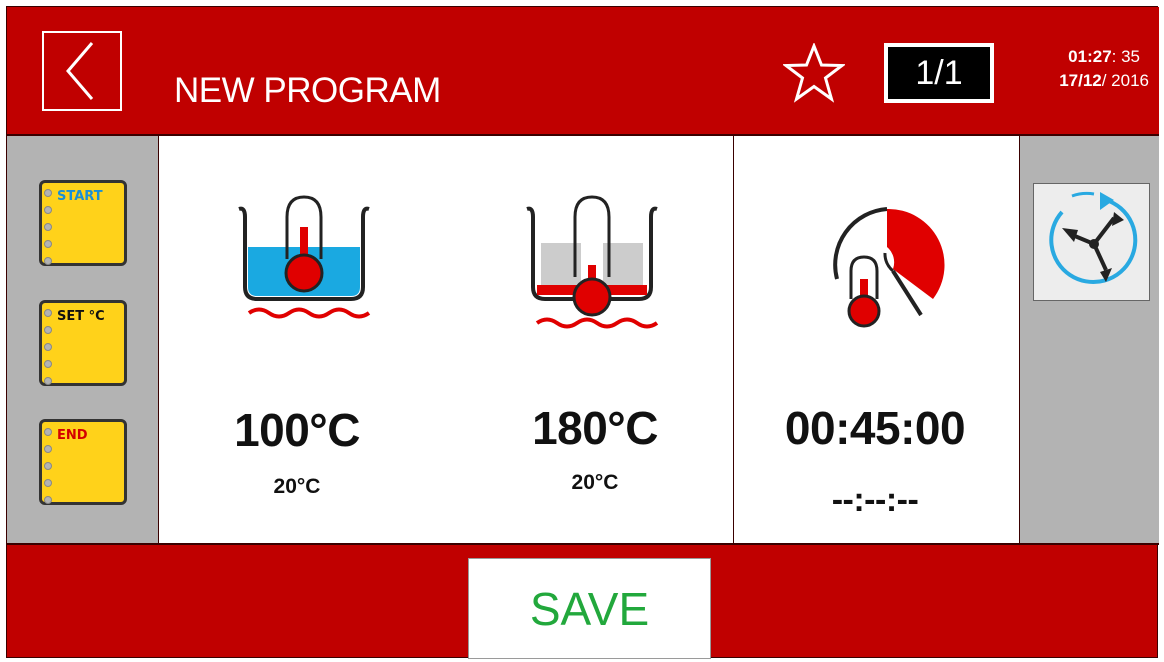  What do you see at coordinates (307, 90) in the screenshot?
I see `page-title: NEW PROGRAM` at bounding box center [307, 90].